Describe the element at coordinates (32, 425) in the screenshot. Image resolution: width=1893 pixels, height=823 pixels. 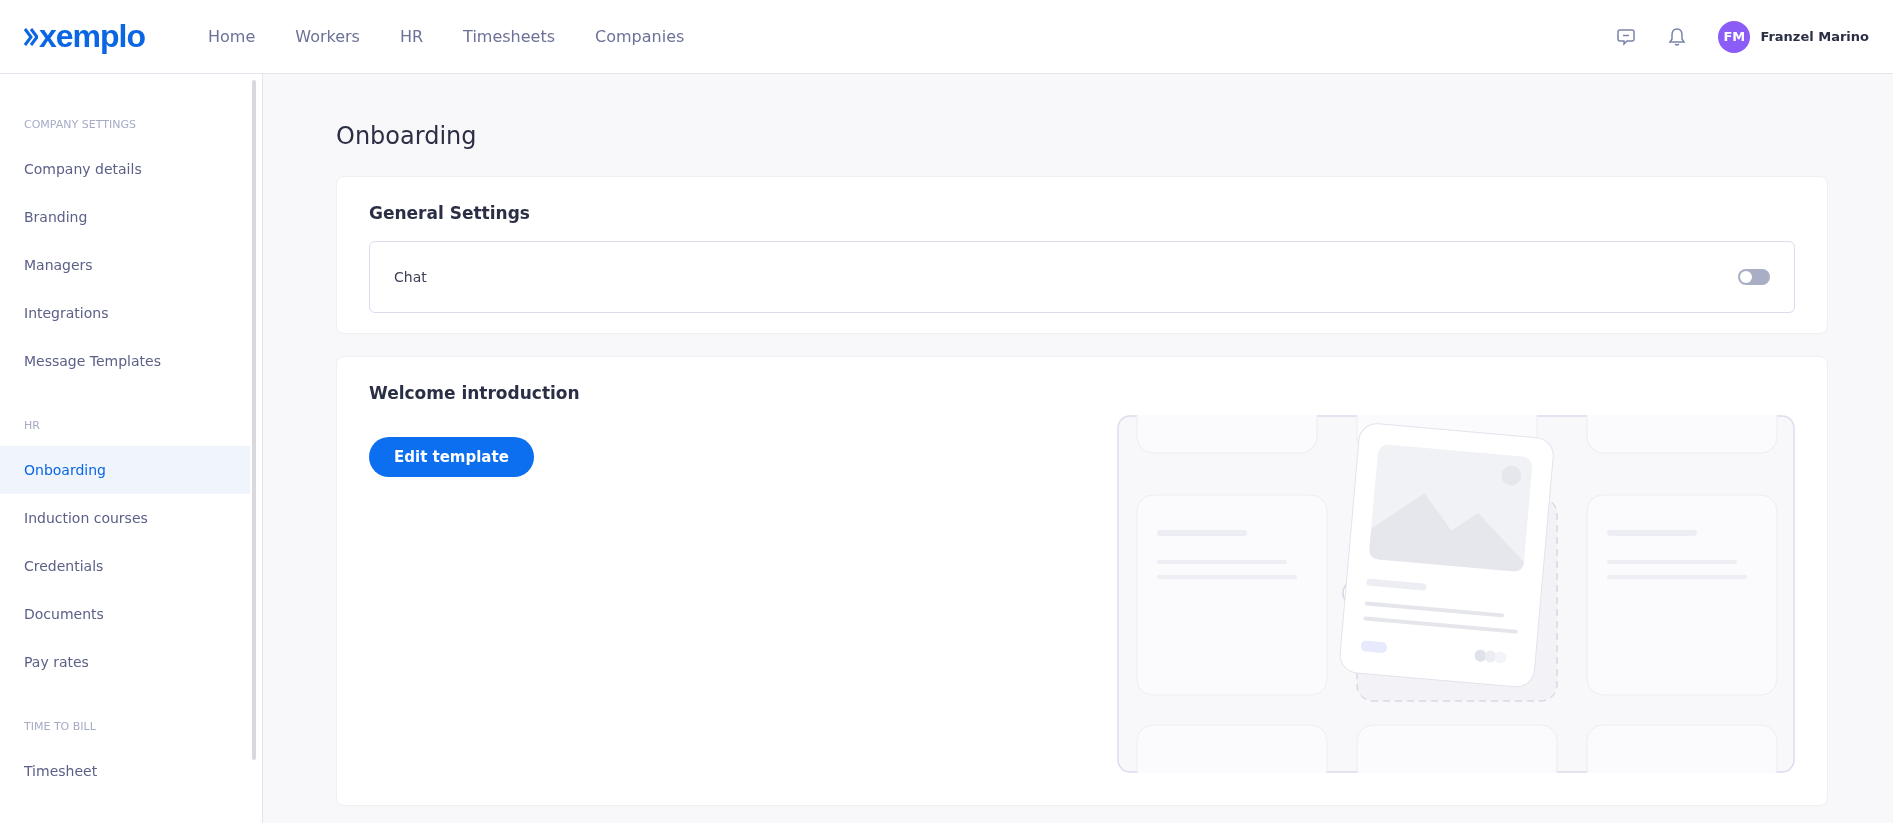
I see `section-heading: HR` at that location.